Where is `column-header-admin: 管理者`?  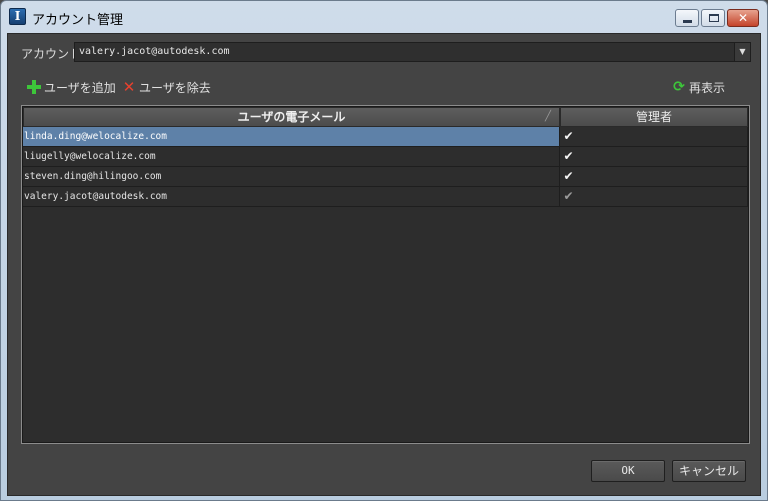 column-header-admin: 管理者 is located at coordinates (654, 117).